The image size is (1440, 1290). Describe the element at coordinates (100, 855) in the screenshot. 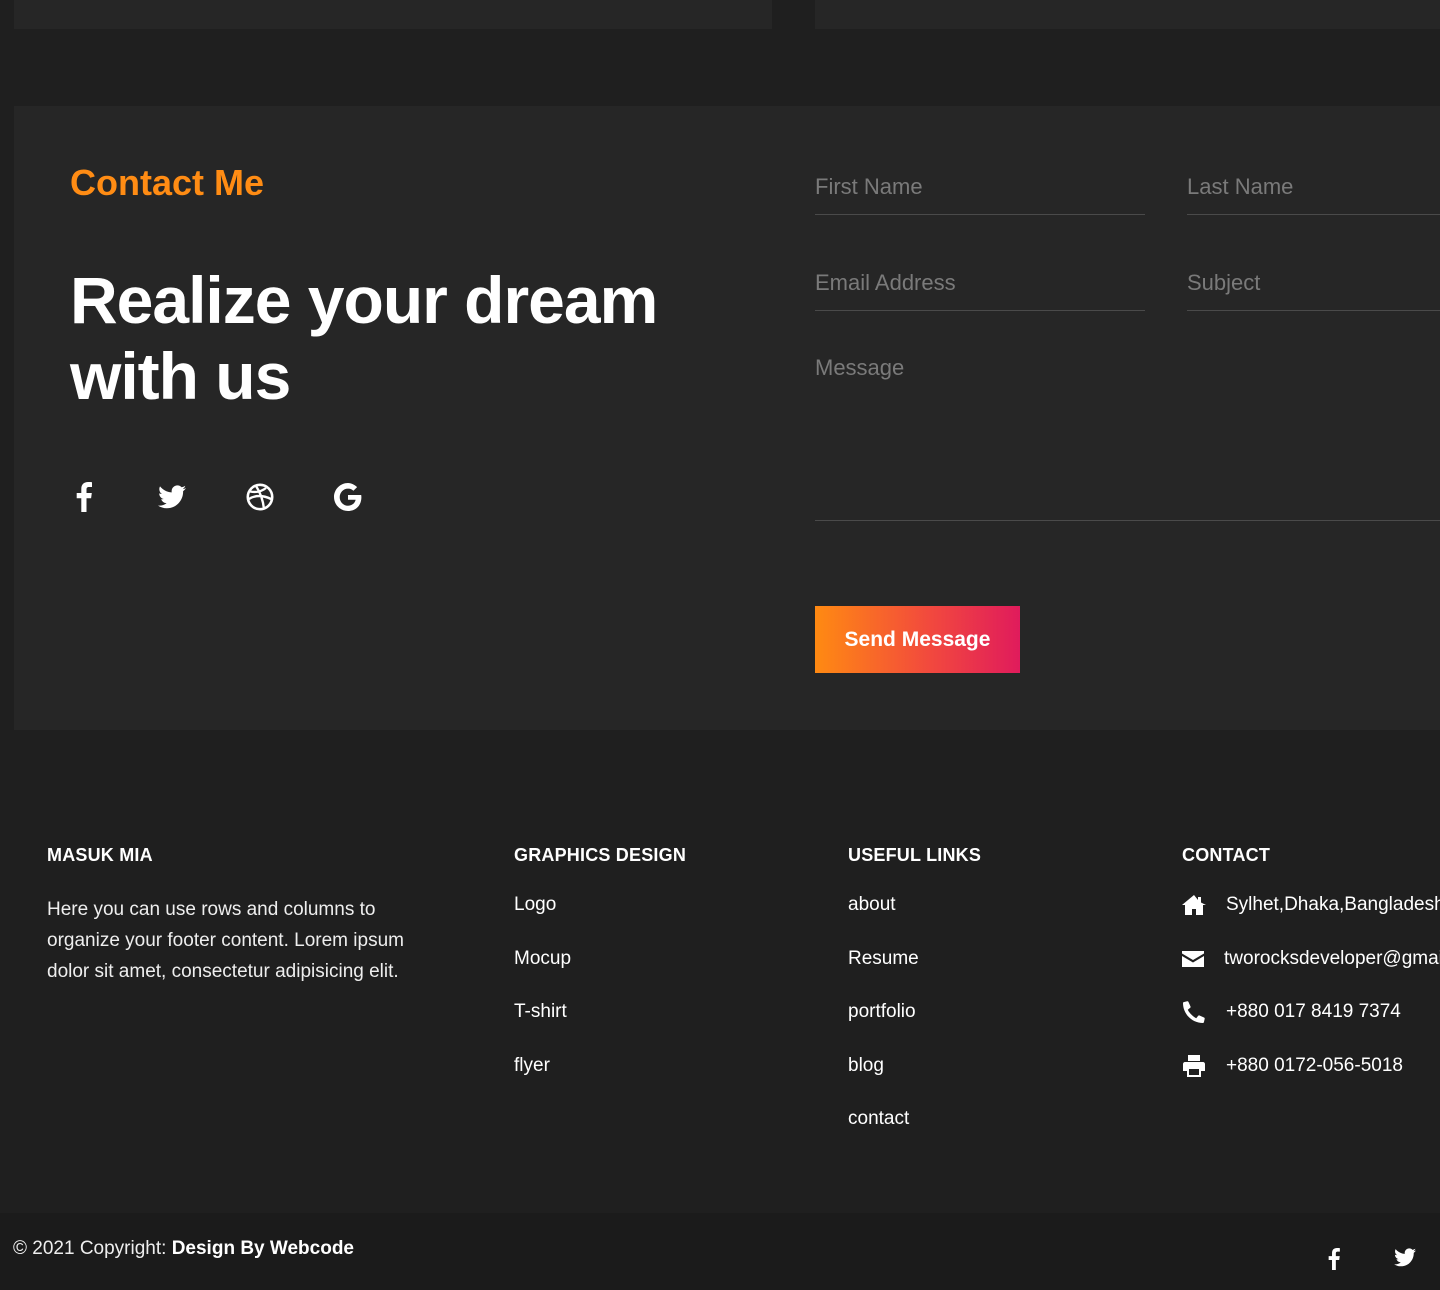

I see `footer-about-heading: MASUK MIA` at that location.